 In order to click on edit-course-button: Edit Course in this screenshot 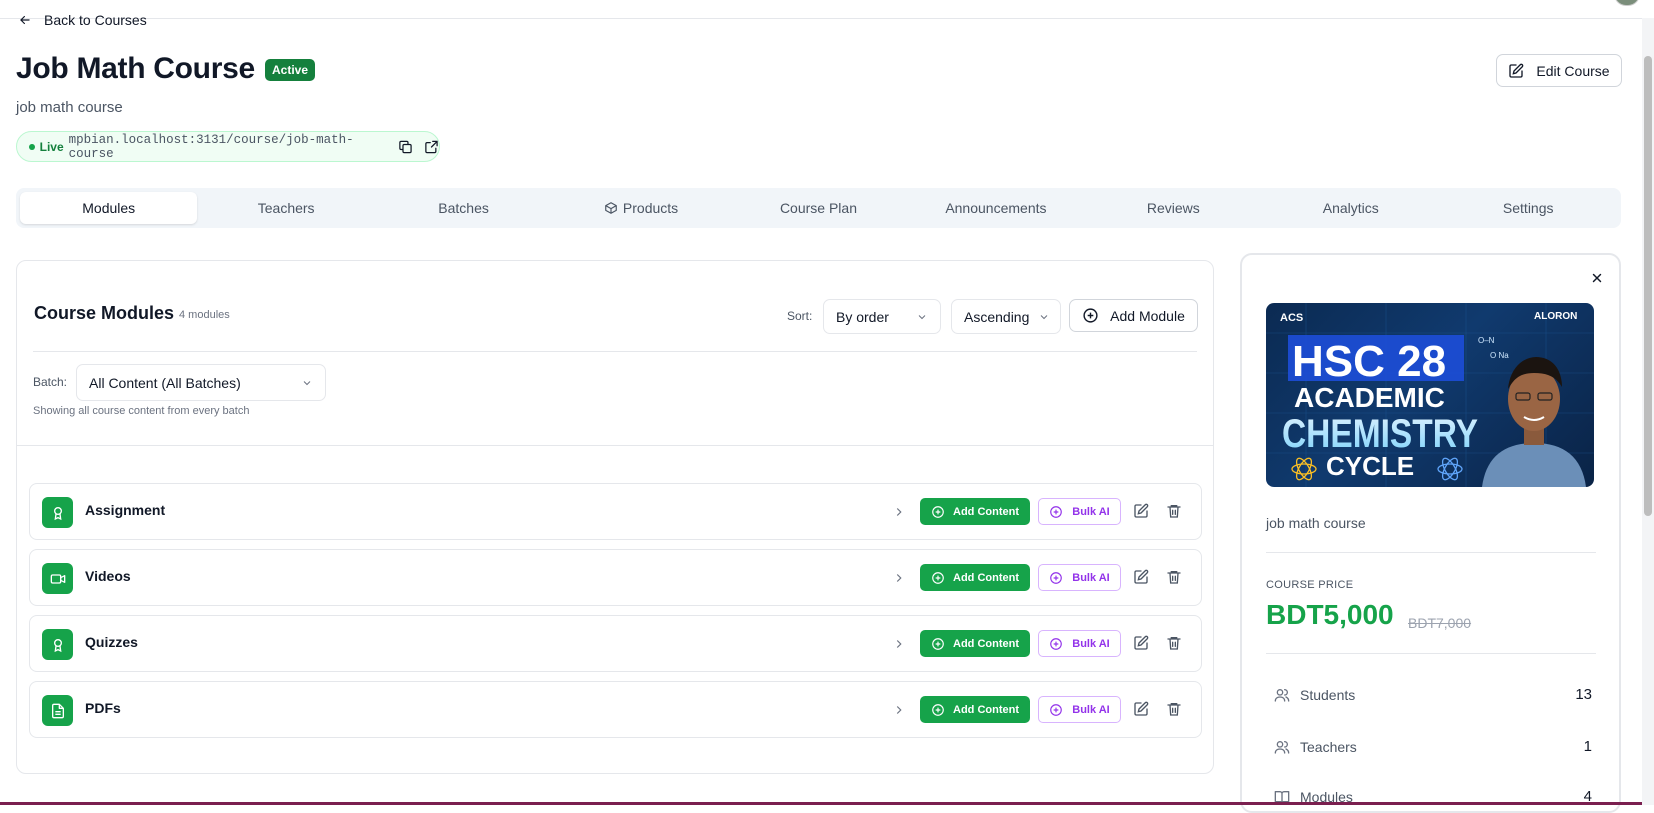, I will do `click(1559, 70)`.